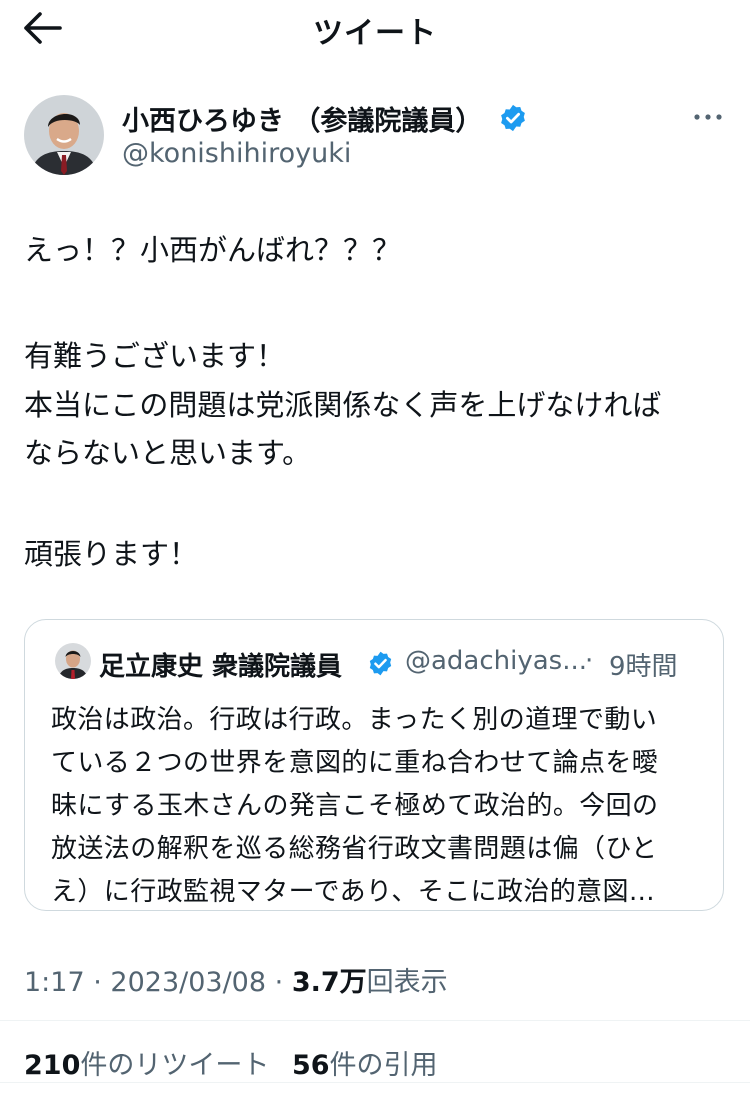 The image size is (750, 1094). What do you see at coordinates (383, 1065) in the screenshot?
I see `quotes-label: 件の引用` at bounding box center [383, 1065].